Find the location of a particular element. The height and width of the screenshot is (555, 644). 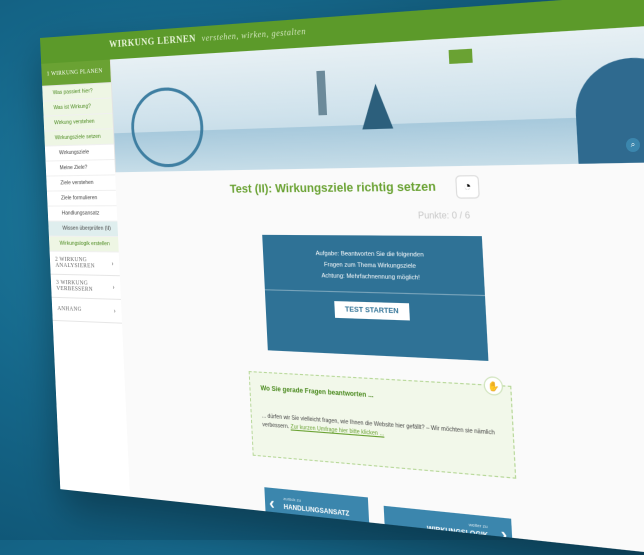

sidebar-section-analyze: 2 WIRKUNG ANALYSIEREN › is located at coordinates (84, 264).